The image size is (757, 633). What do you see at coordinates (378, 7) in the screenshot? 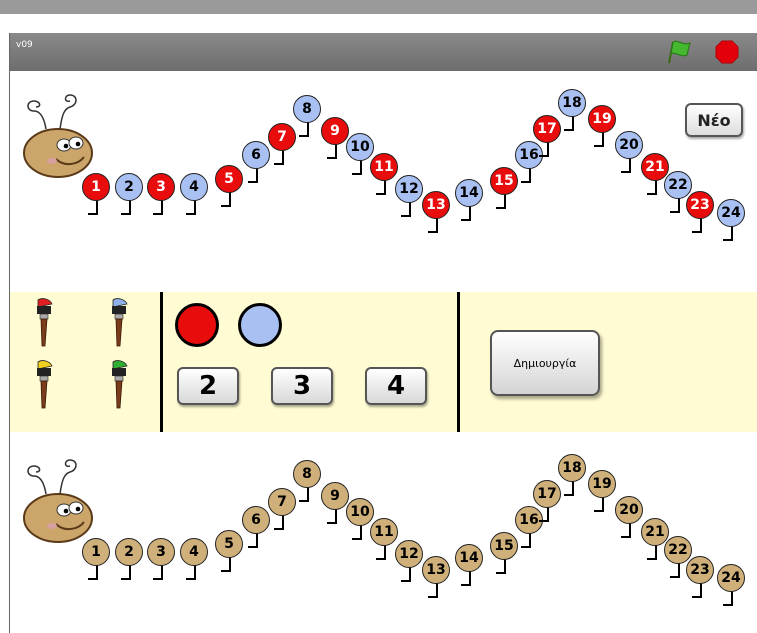
I see `top-border` at bounding box center [378, 7].